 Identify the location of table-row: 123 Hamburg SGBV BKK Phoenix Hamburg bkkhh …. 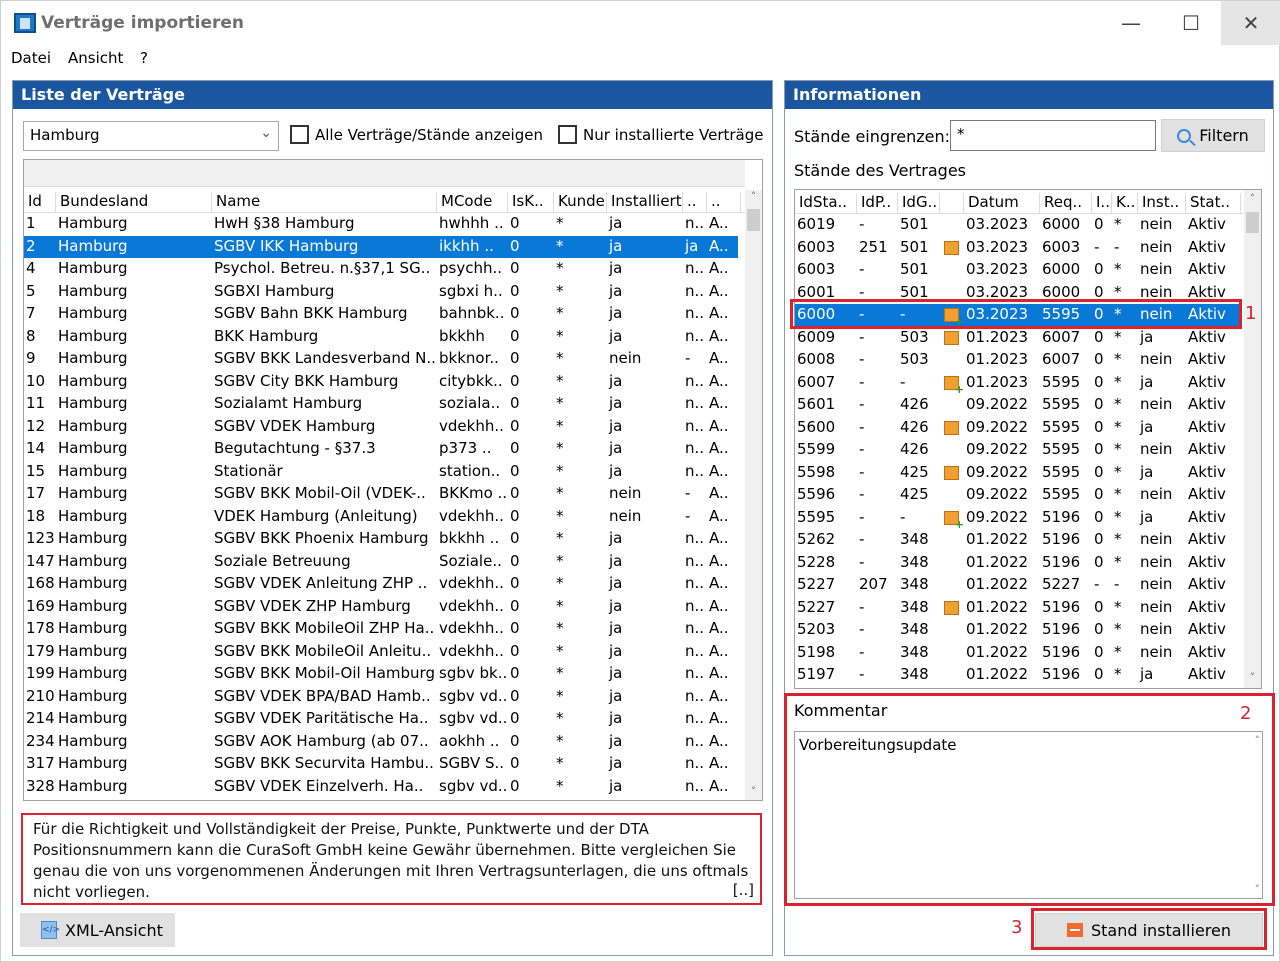
(381, 539).